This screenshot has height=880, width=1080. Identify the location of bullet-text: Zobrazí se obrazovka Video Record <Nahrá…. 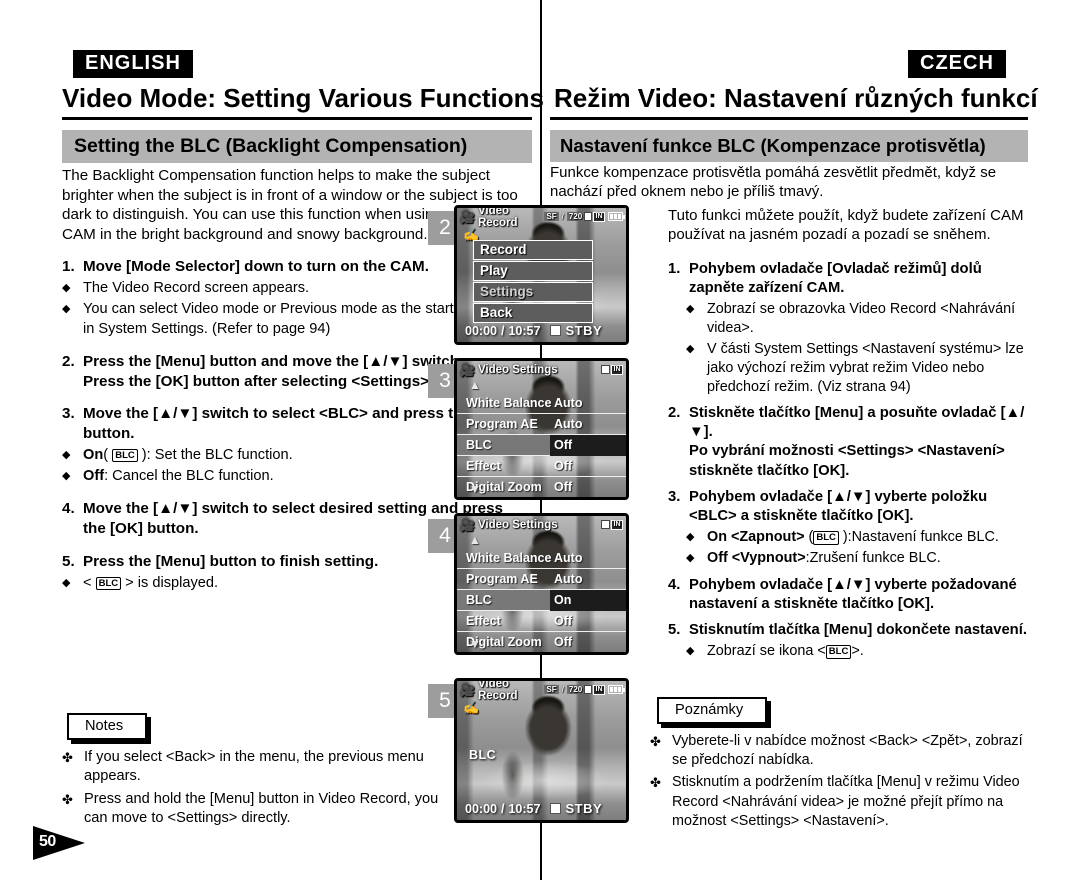
(861, 319).